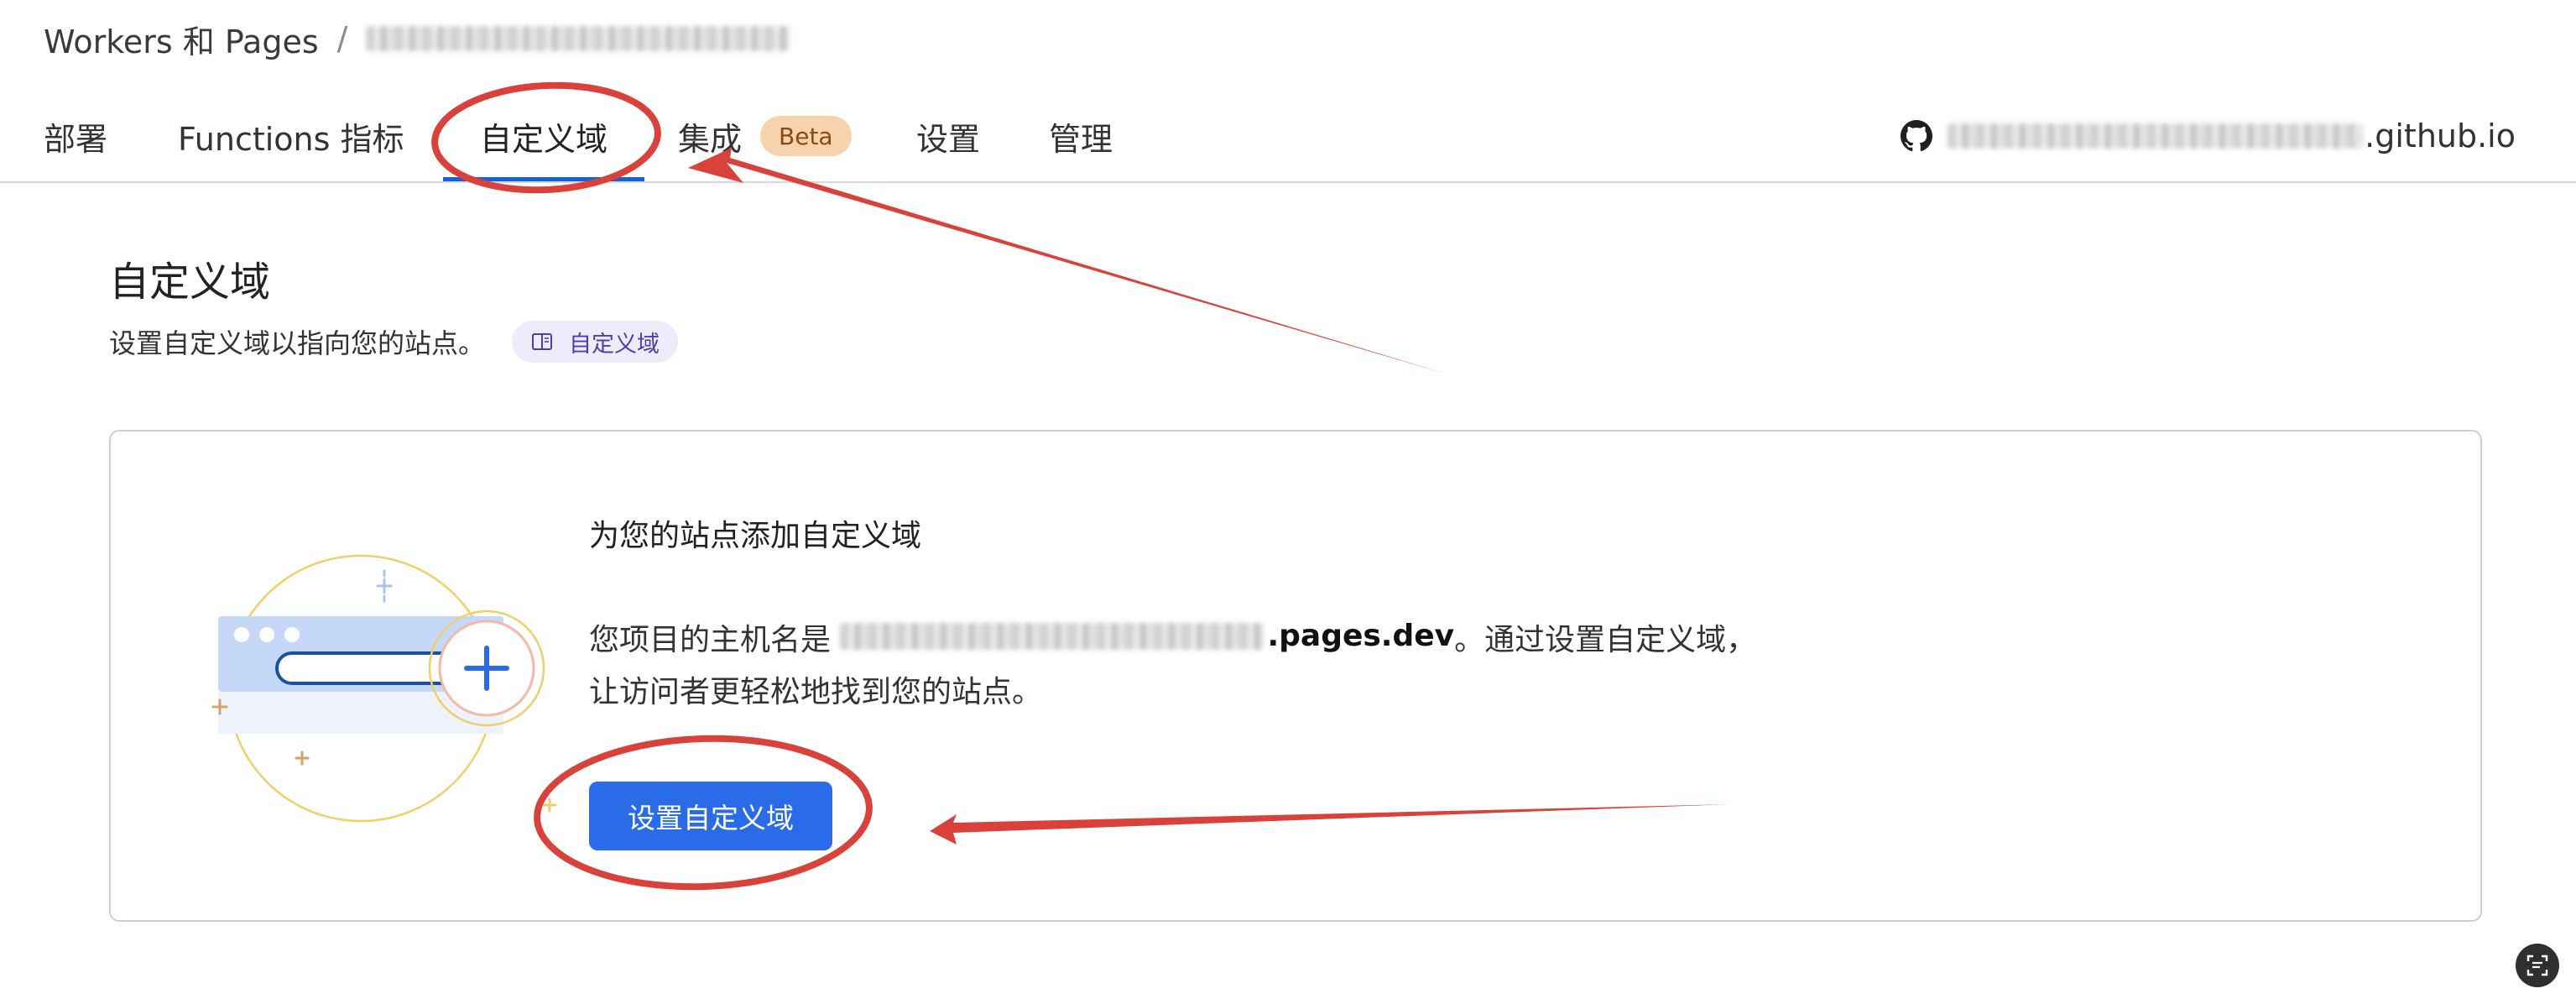  I want to click on card-heading: 为您的站点添加自定义域, so click(755, 536).